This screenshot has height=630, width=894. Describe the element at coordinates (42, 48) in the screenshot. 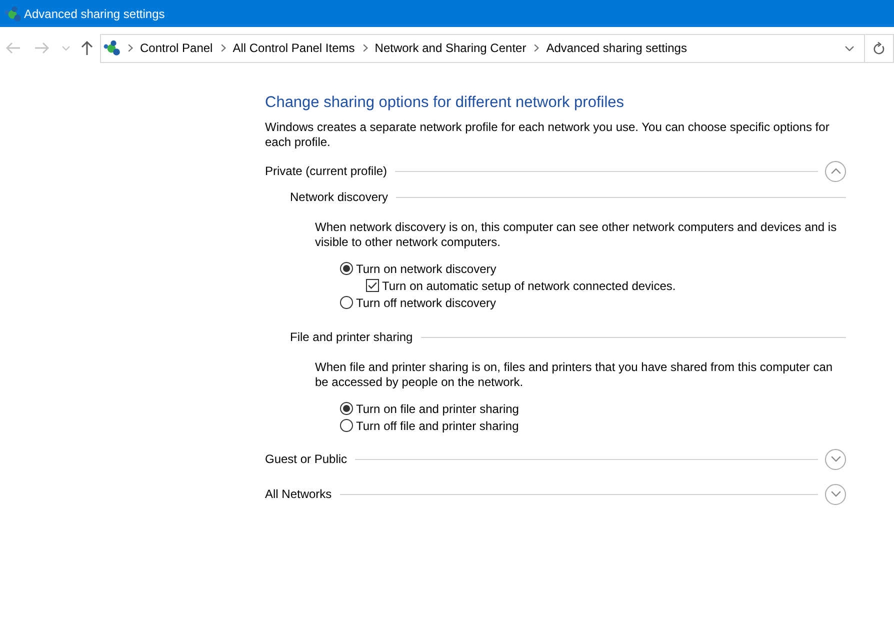

I see `forward-arrow-icon` at that location.